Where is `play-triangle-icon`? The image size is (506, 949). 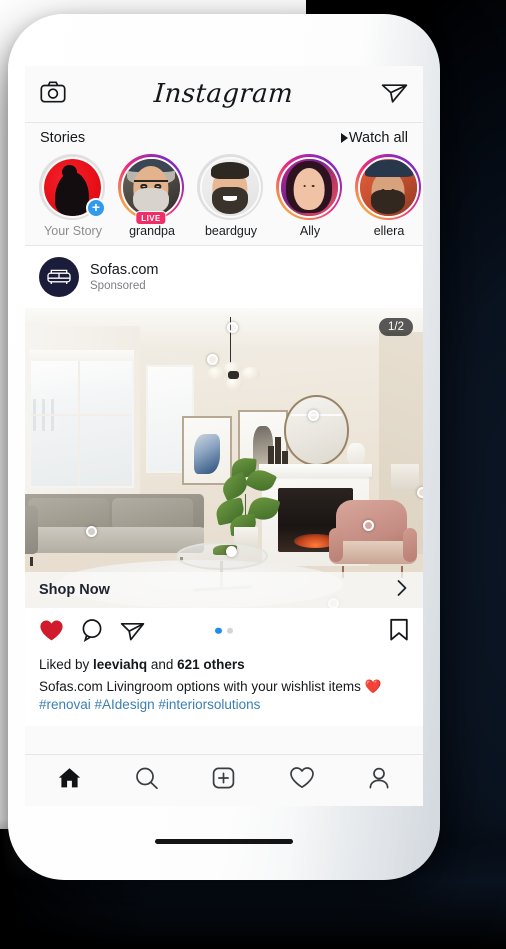
play-triangle-icon is located at coordinates (344, 138).